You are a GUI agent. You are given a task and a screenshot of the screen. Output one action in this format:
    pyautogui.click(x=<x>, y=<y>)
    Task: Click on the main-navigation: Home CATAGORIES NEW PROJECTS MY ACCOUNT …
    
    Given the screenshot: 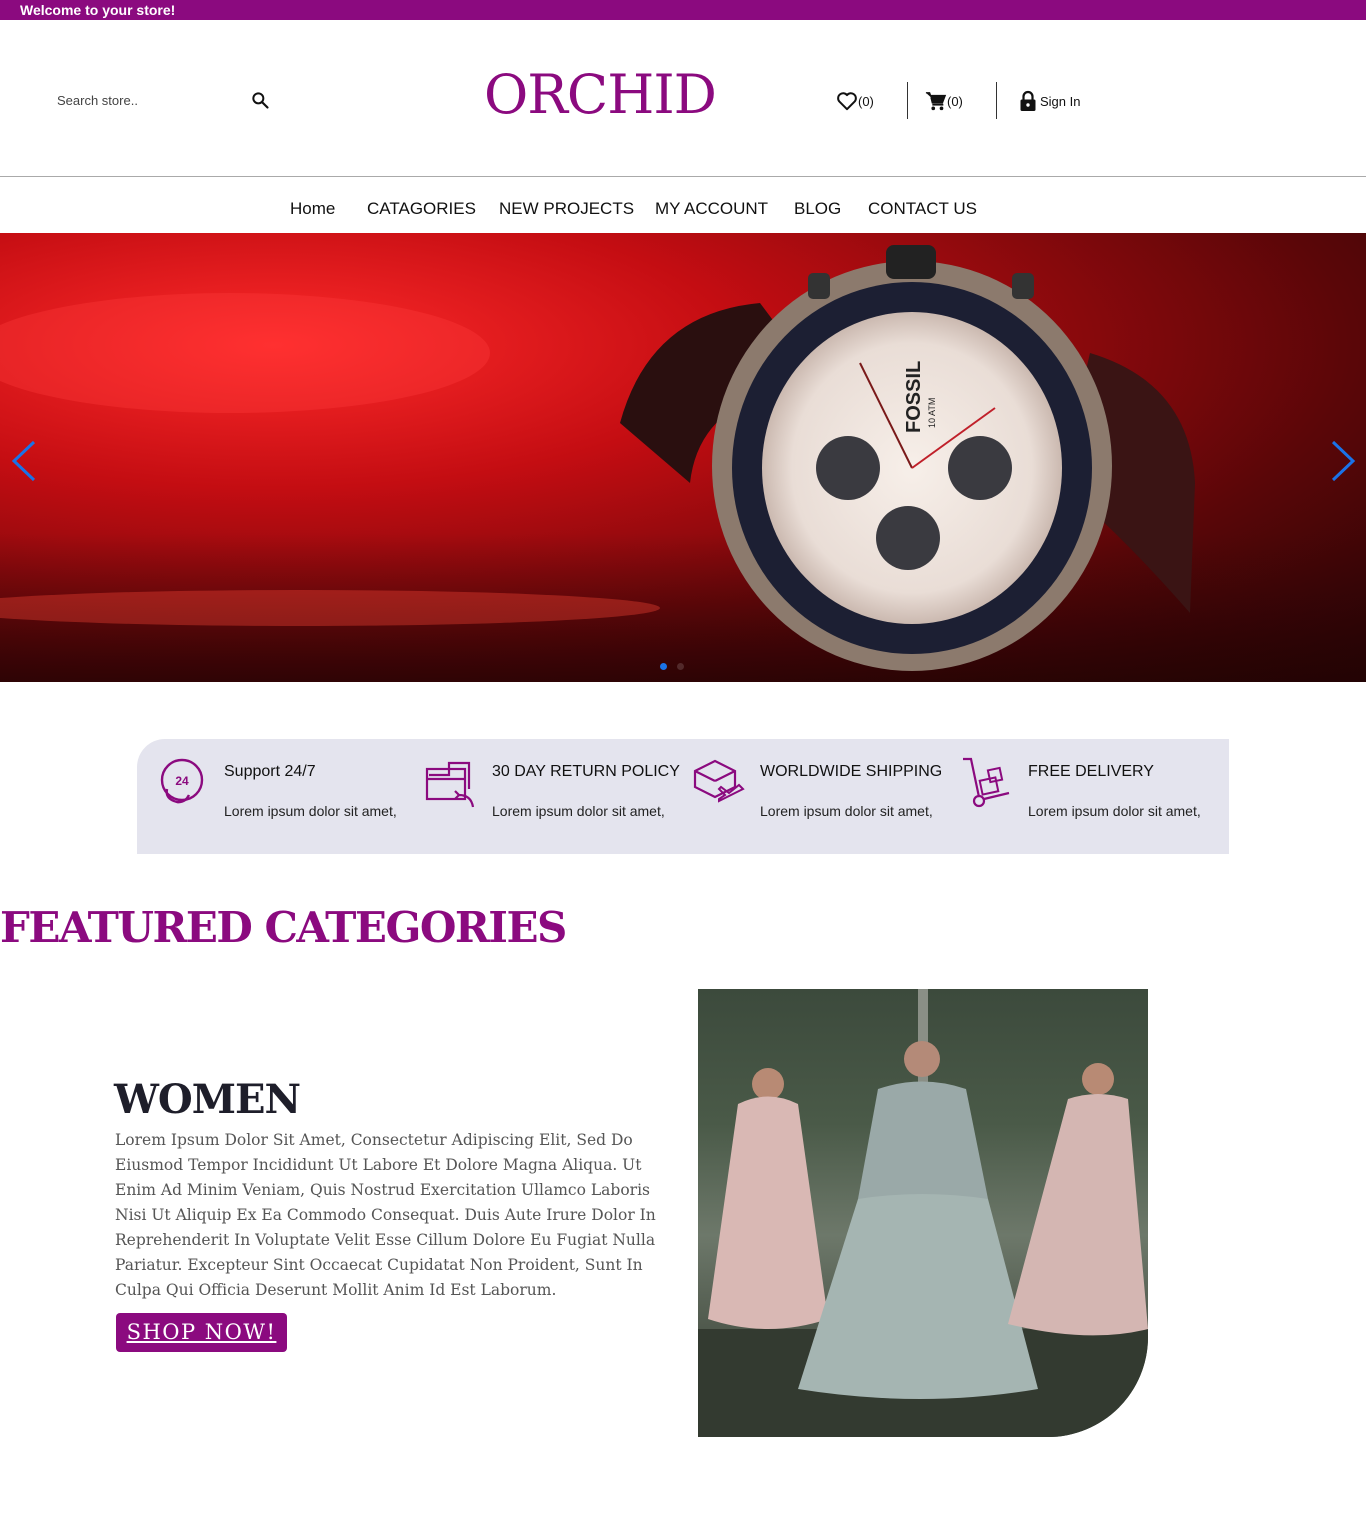 What is the action you would take?
    pyautogui.click(x=683, y=209)
    